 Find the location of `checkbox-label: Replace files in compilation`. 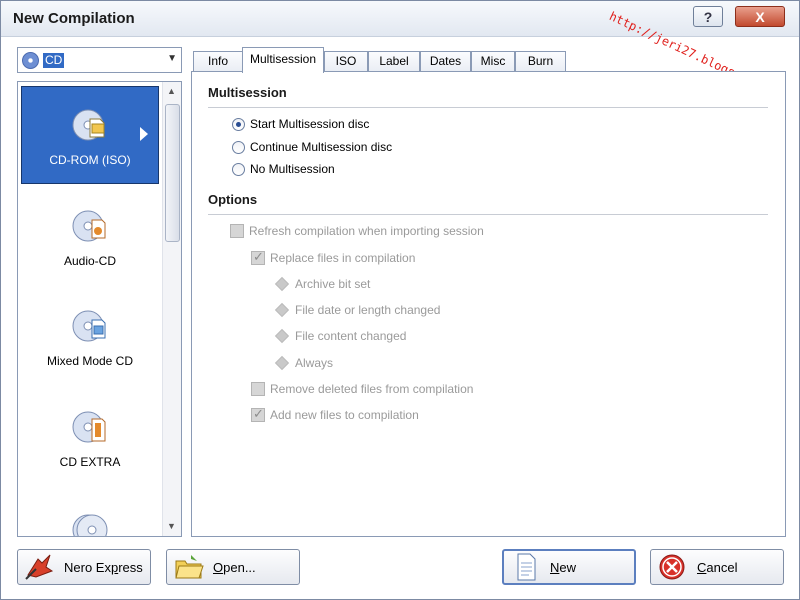

checkbox-label: Replace files in compilation is located at coordinates (343, 258).